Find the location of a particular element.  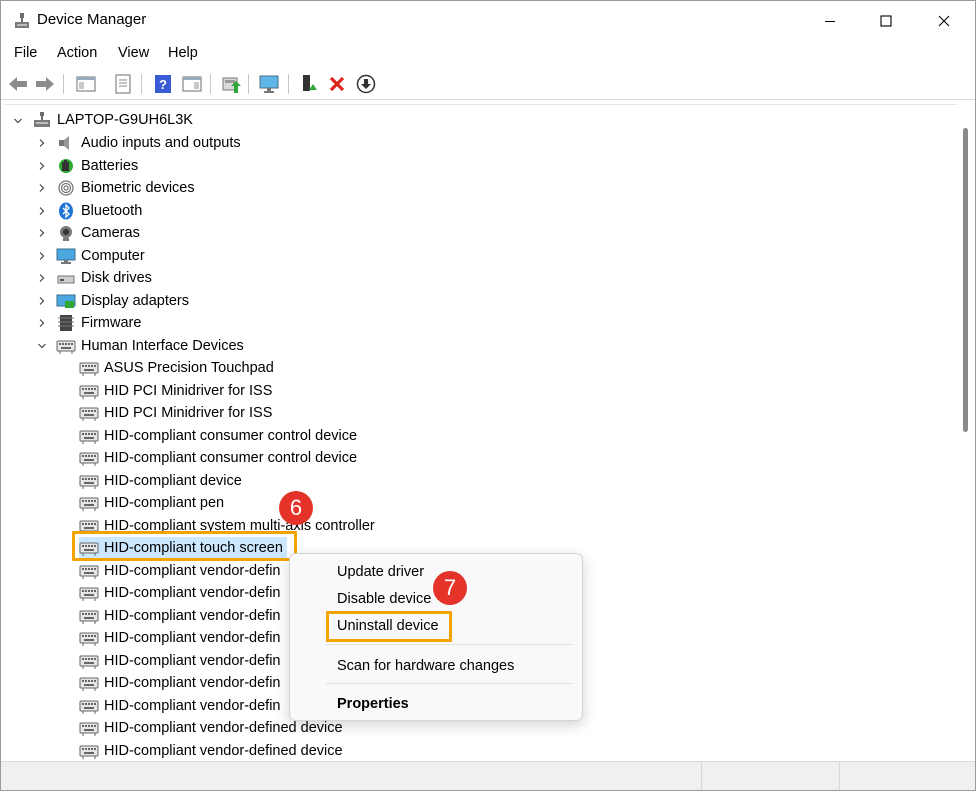

category-label: Display adapters is located at coordinates (135, 300).